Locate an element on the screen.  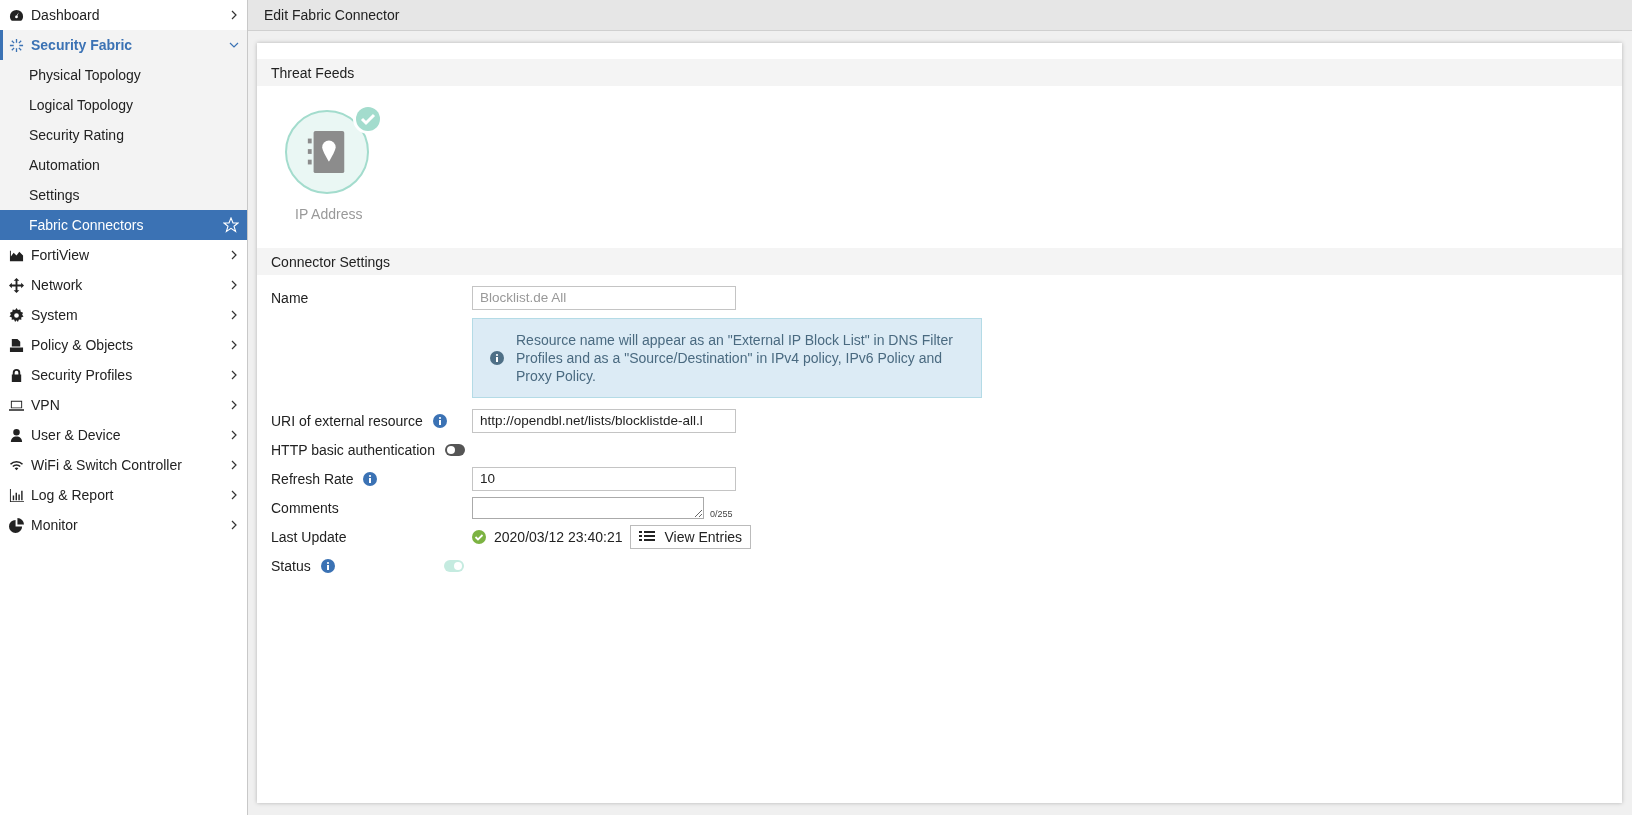
page-title: Edit Fabric Connector is located at coordinates (332, 15).